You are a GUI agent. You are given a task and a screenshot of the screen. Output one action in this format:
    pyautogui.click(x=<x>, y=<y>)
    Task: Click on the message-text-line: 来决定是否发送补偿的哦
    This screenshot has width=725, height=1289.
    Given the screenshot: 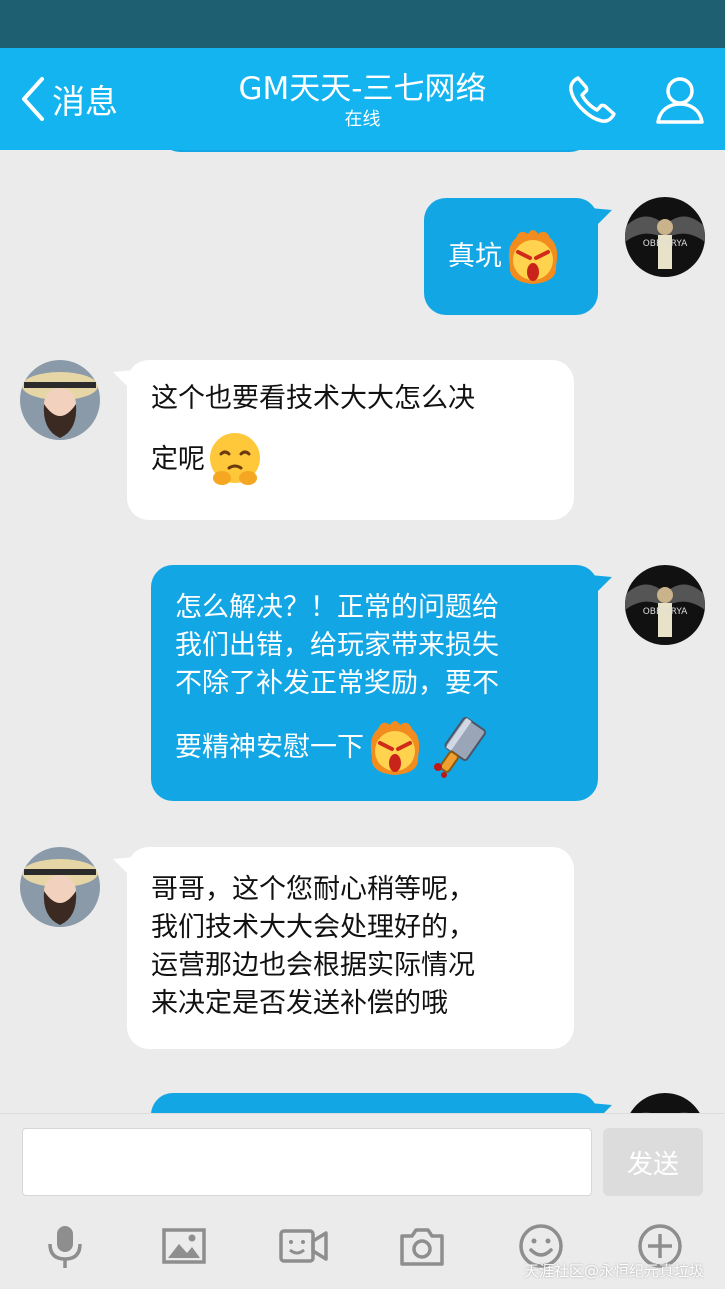 What is the action you would take?
    pyautogui.click(x=299, y=1003)
    